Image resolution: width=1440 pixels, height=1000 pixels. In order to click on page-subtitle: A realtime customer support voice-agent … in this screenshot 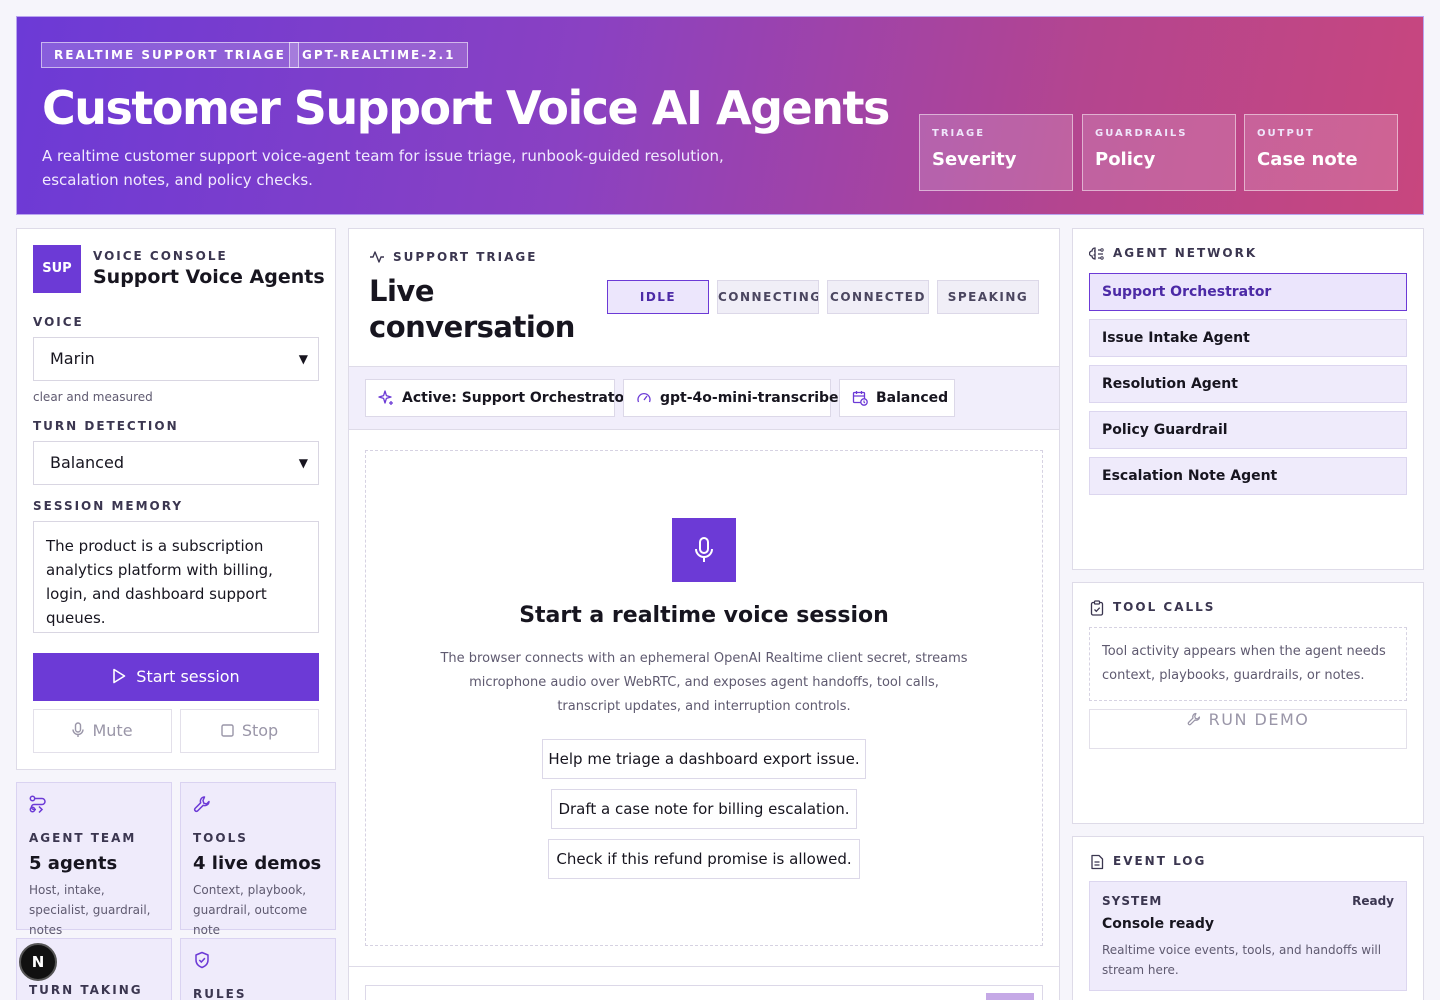, I will do `click(383, 168)`.